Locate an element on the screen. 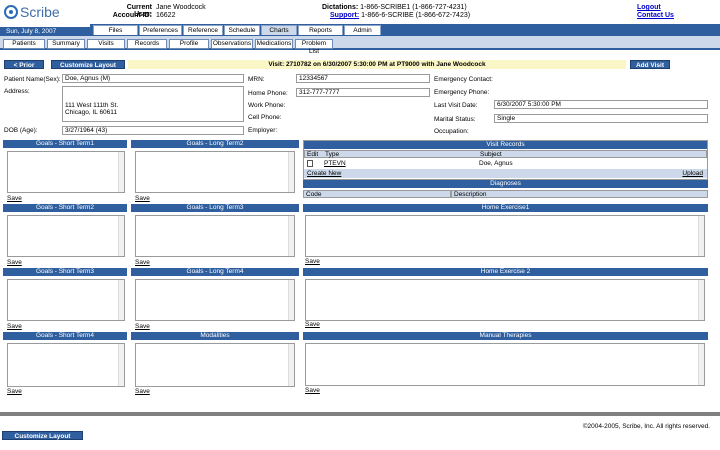  mrn-field: 12334567 is located at coordinates (363, 78).